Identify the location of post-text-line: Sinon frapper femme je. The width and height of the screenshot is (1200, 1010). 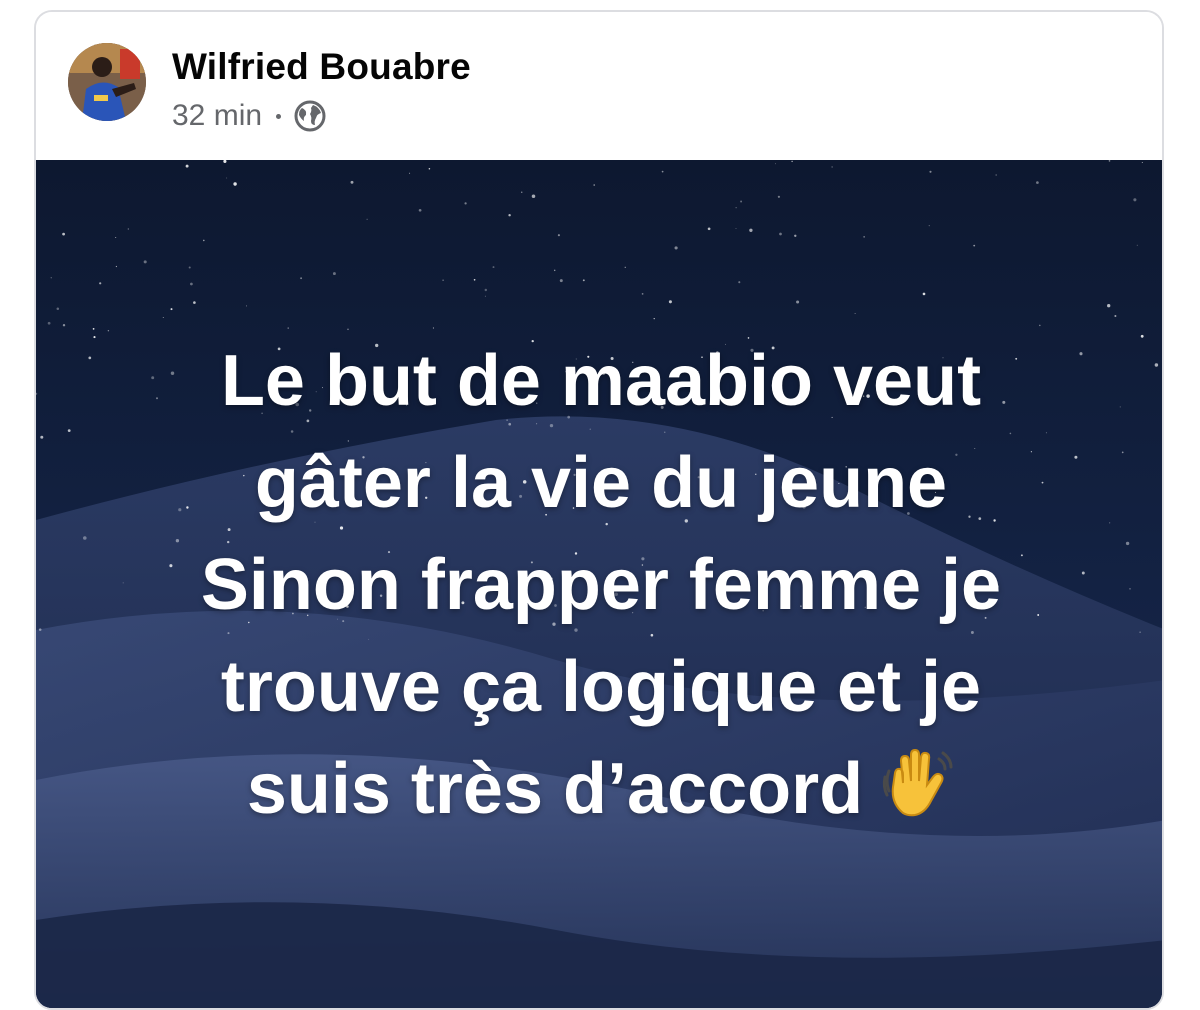
(601, 585).